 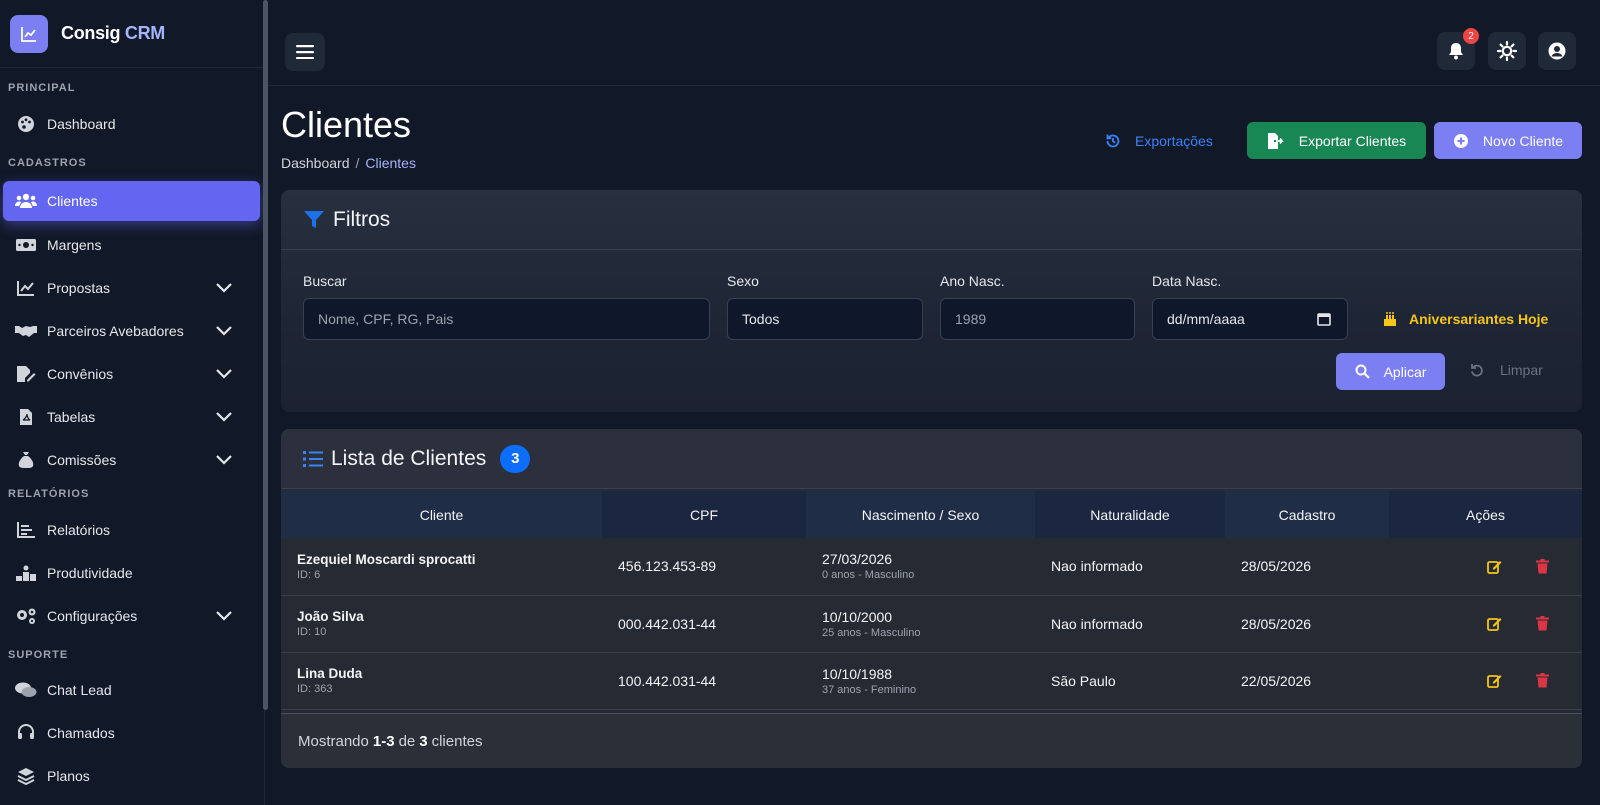 What do you see at coordinates (265, 355) in the screenshot?
I see `sidebar-scrollbar` at bounding box center [265, 355].